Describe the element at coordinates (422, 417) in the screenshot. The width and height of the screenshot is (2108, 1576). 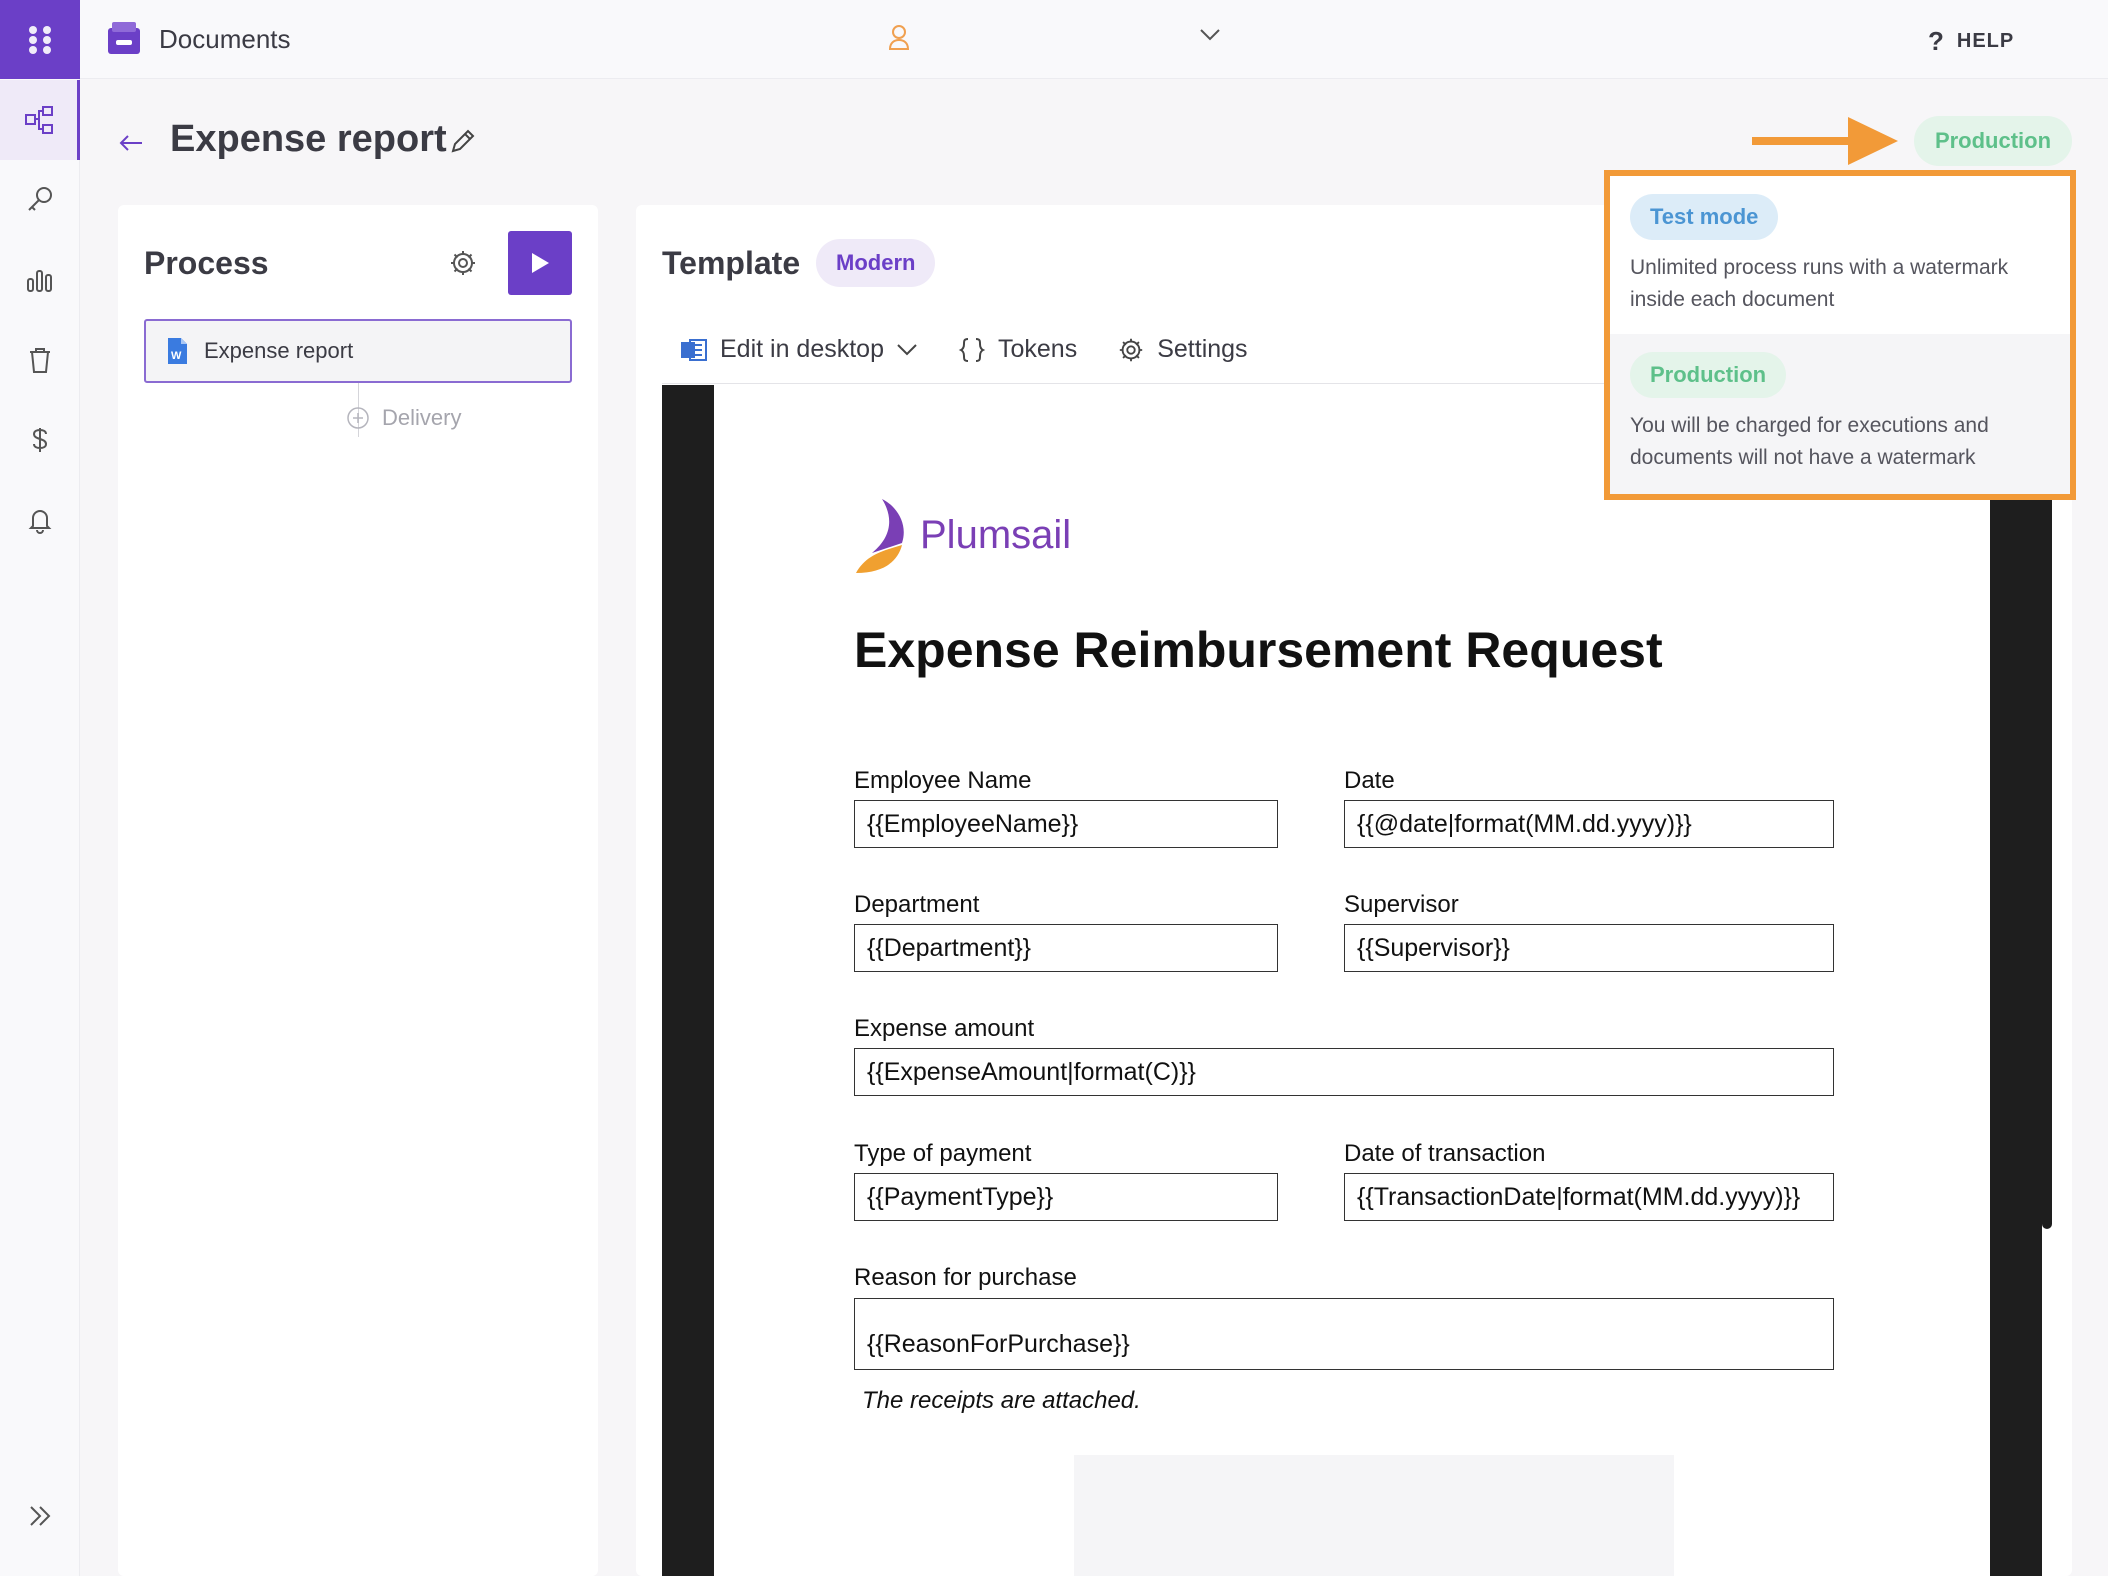
I see `delivery-label: Delivery` at that location.